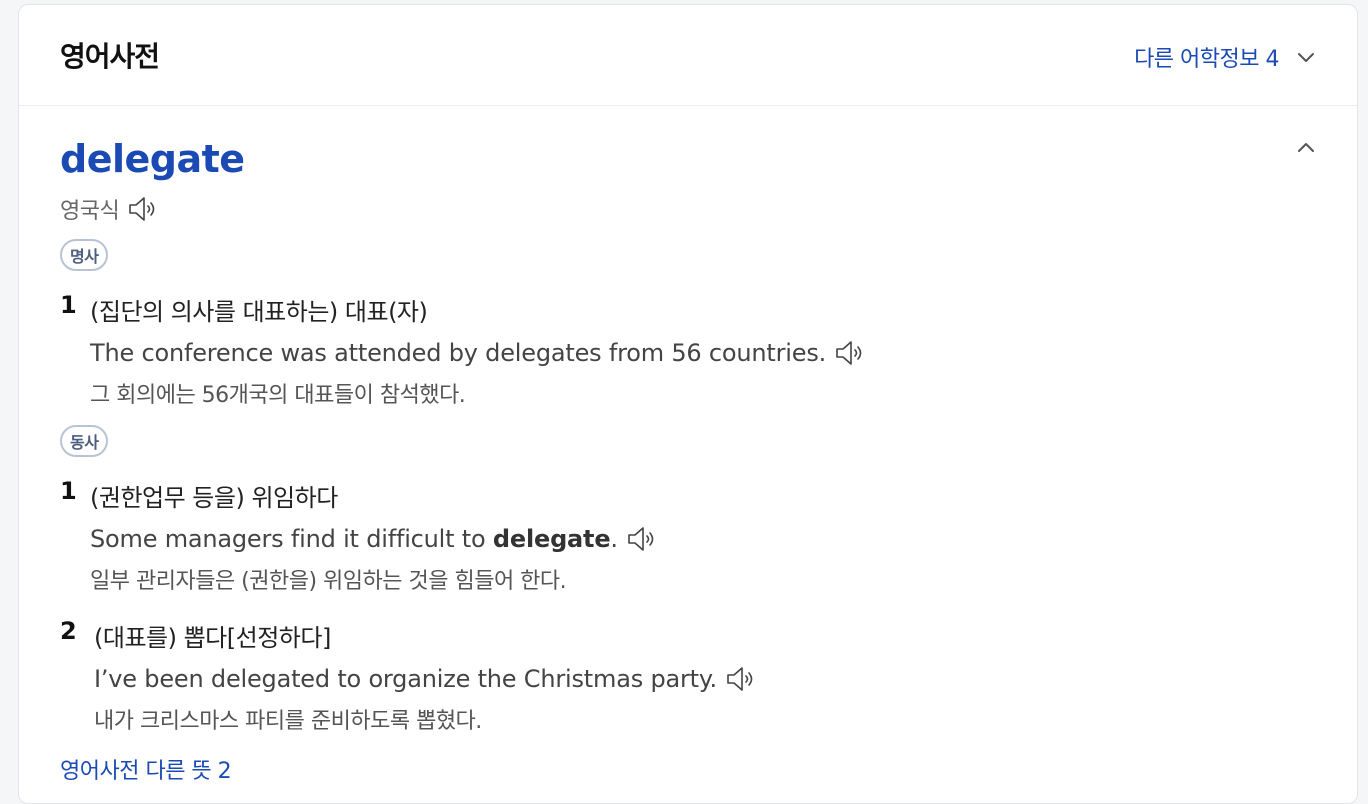 The image size is (1368, 804). Describe the element at coordinates (146, 769) in the screenshot. I see `more-meanings-link: 영어사전 다른 뜻 2` at that location.